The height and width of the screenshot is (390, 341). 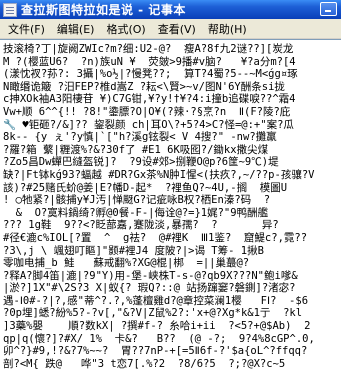 I want to click on title-bar: 查拉斯图特拉如是说 - 记事本, so click(x=170, y=9).